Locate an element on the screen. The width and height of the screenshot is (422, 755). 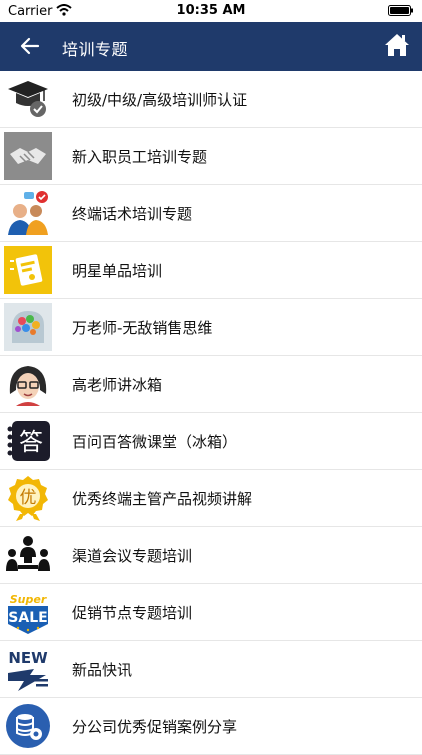
excellence-glyph: 优 is located at coordinates (28, 498).